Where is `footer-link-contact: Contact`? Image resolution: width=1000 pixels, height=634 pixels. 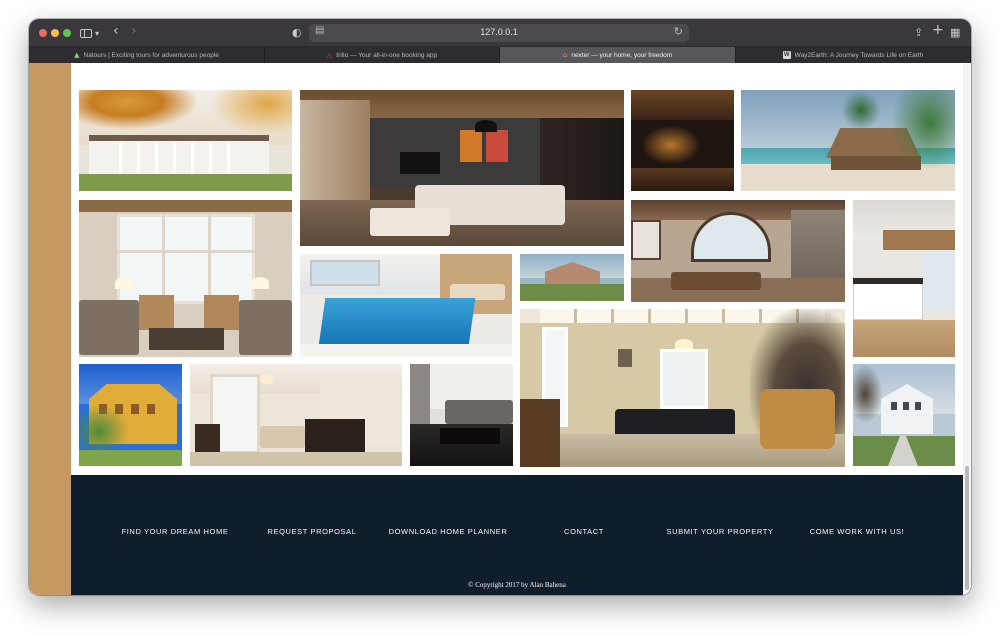
footer-link-contact: Contact is located at coordinates (584, 531).